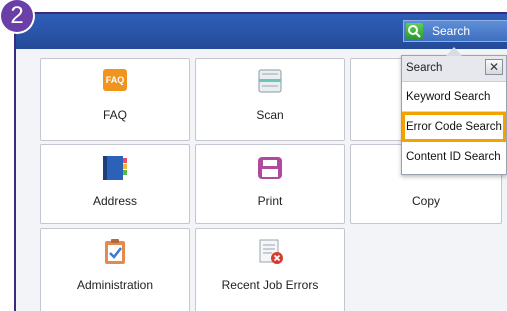 This screenshot has height=311, width=507. Describe the element at coordinates (270, 201) in the screenshot. I see `tile-label: Print` at that location.